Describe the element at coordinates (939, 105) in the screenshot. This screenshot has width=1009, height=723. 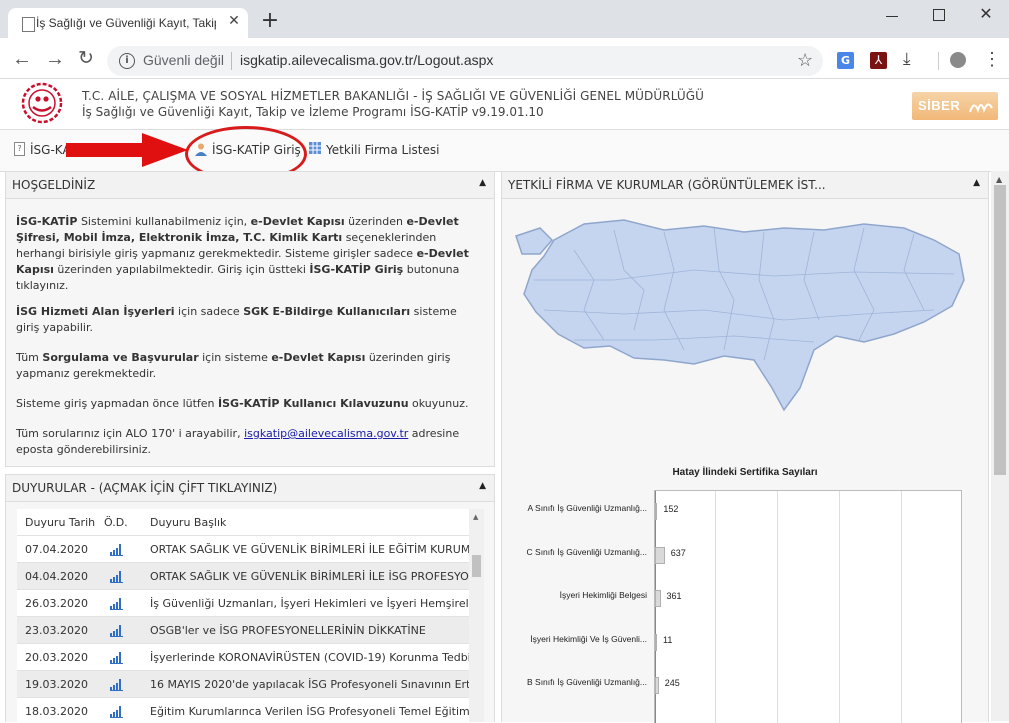
I see `siber-logo-text: SİBER` at that location.